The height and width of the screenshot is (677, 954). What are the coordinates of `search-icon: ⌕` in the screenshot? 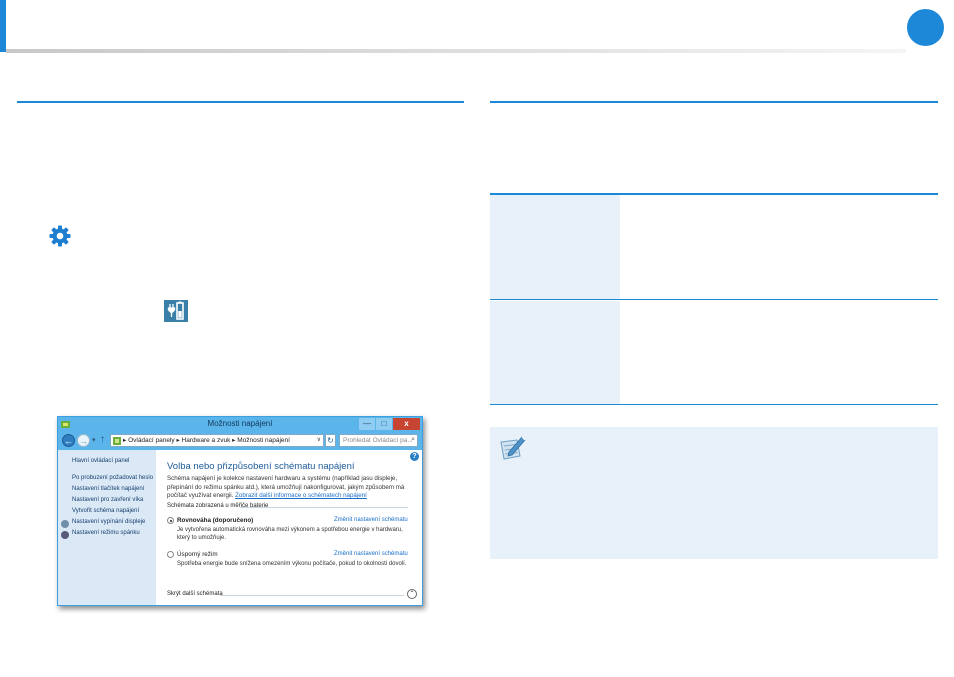 It's located at (413, 440).